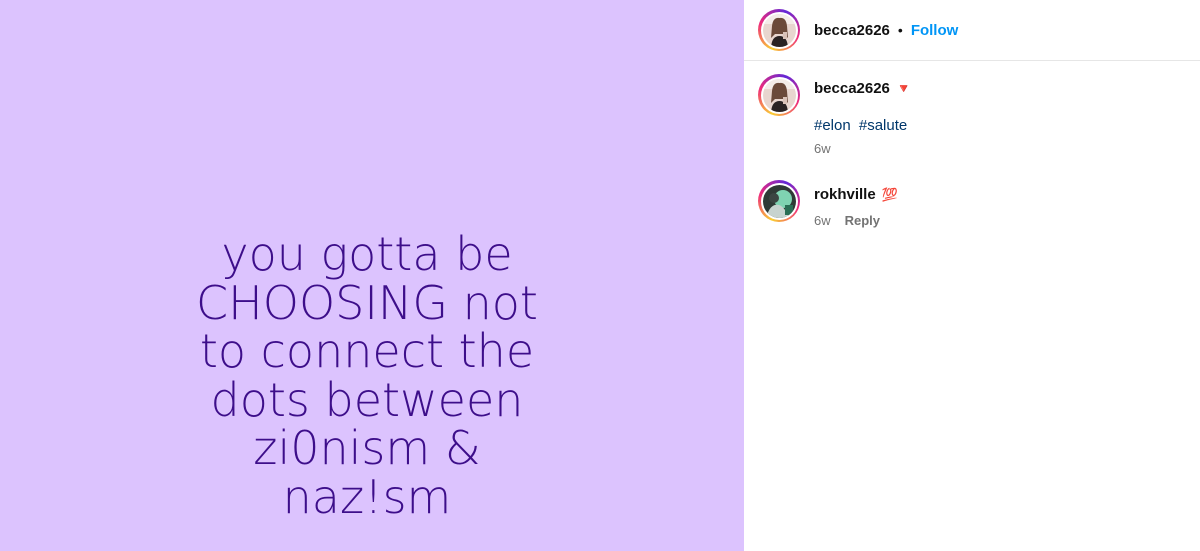 Image resolution: width=1200 pixels, height=551 pixels. What do you see at coordinates (367, 448) in the screenshot?
I see `quote-line: zi0nism &` at bounding box center [367, 448].